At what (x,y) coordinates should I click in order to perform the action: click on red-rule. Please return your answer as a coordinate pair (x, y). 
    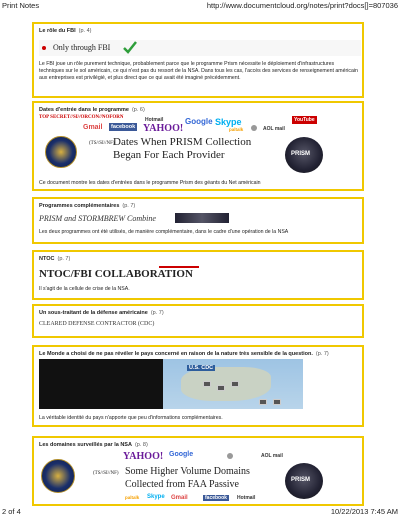
    Looking at the image, I should click on (179, 267).